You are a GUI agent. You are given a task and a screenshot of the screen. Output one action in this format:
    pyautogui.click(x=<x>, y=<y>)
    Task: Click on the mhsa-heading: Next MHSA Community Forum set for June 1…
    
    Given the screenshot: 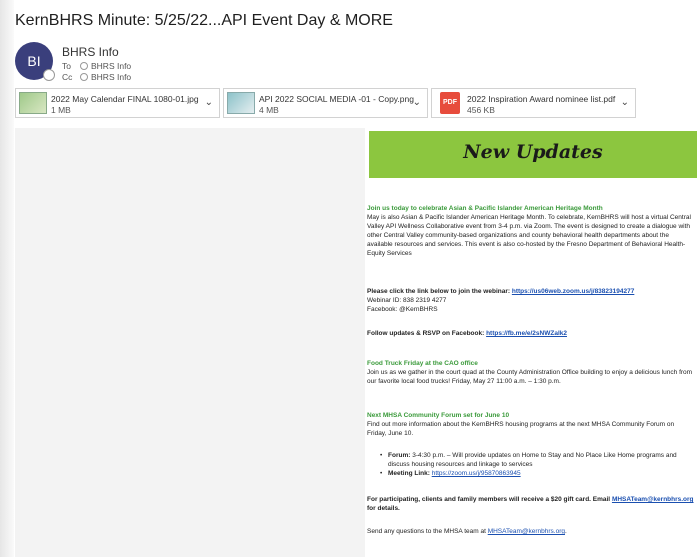 What is the action you would take?
    pyautogui.click(x=438, y=415)
    